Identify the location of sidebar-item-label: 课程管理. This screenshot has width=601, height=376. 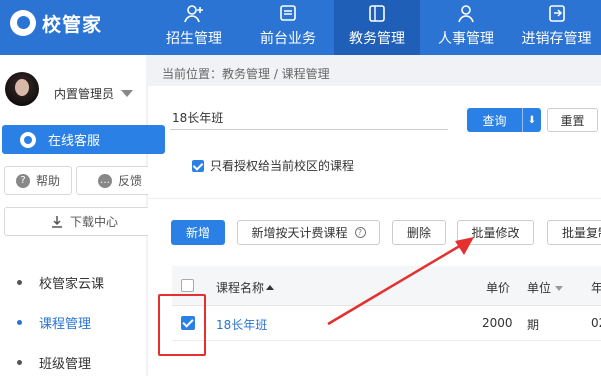
(65, 324).